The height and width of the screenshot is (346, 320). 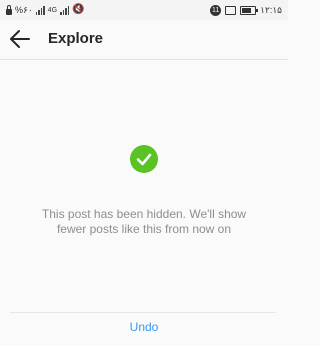 I want to click on image-icon, so click(x=231, y=10).